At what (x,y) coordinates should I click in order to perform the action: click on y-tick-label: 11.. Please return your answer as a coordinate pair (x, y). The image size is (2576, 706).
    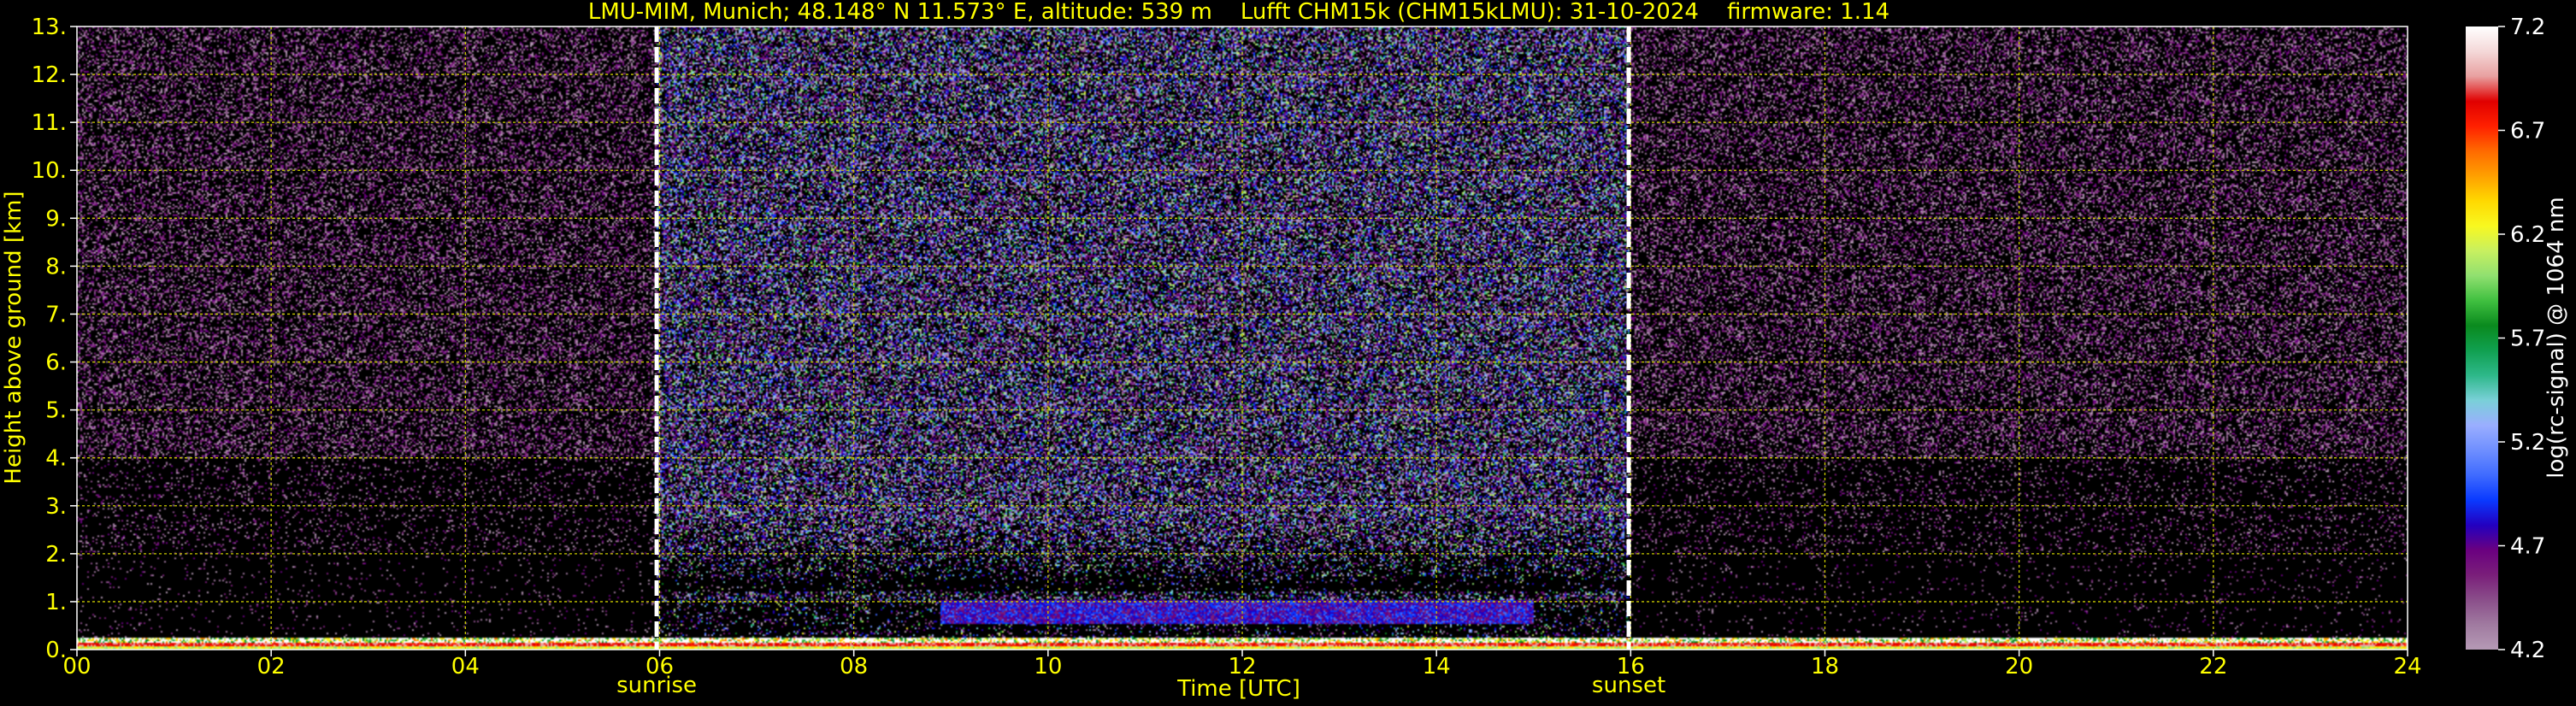
    Looking at the image, I should click on (49, 123).